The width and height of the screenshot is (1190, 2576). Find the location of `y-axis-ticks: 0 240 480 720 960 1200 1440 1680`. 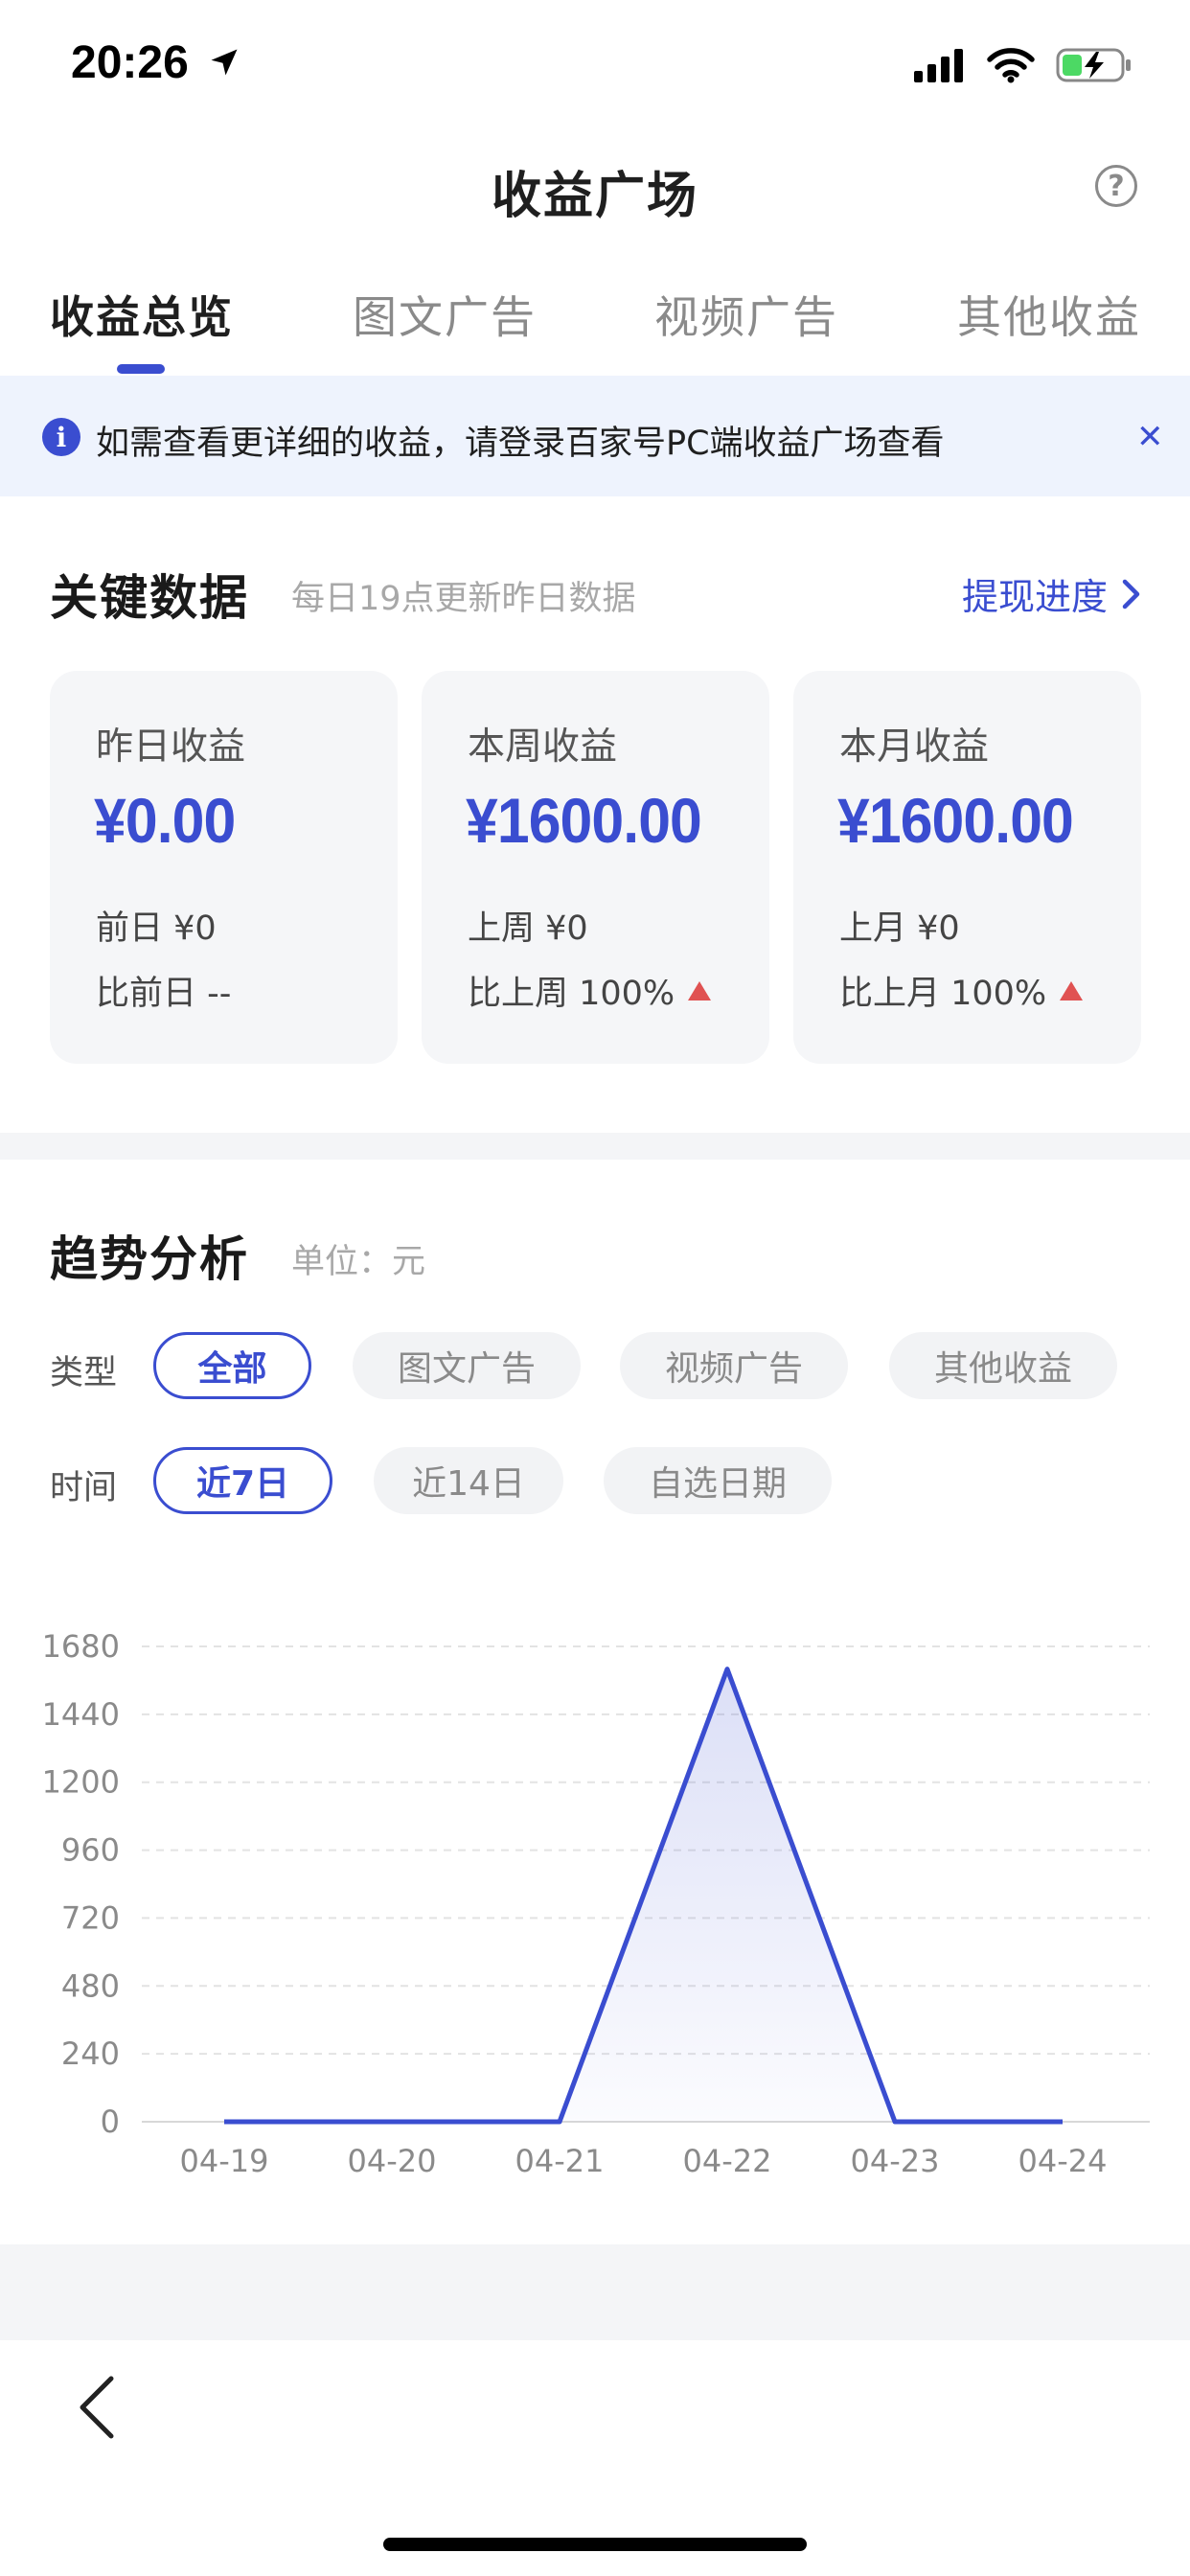

y-axis-ticks: 0 240 480 720 960 1200 1440 1680 is located at coordinates (81, 1884).